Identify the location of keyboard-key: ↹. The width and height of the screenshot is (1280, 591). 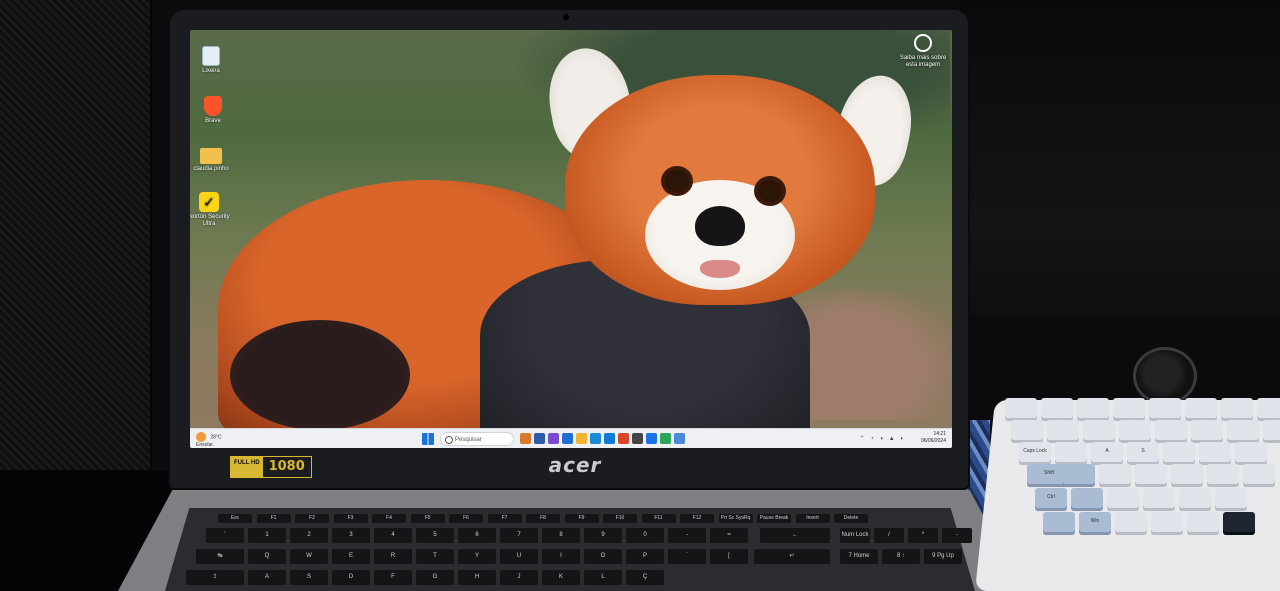
(220, 556).